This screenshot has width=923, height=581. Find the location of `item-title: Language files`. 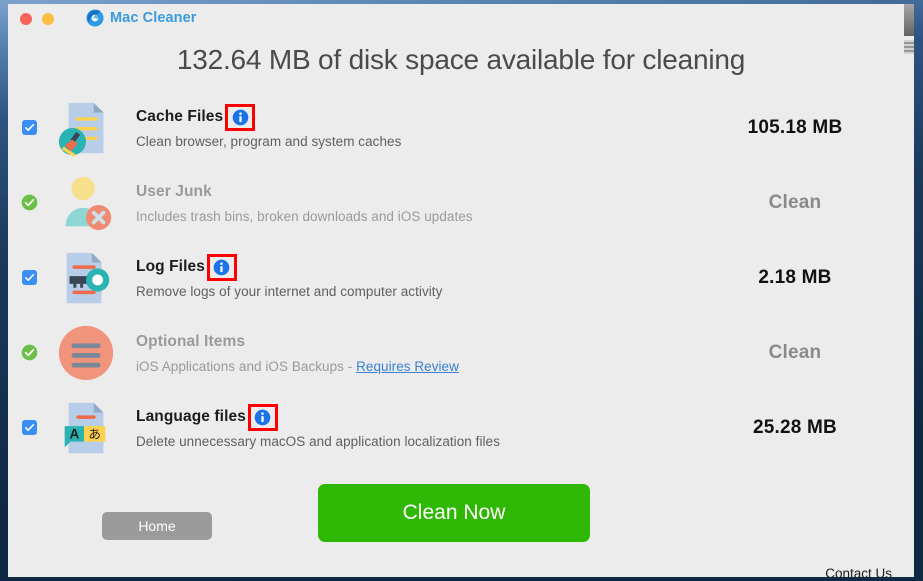

item-title: Language files is located at coordinates (191, 416).